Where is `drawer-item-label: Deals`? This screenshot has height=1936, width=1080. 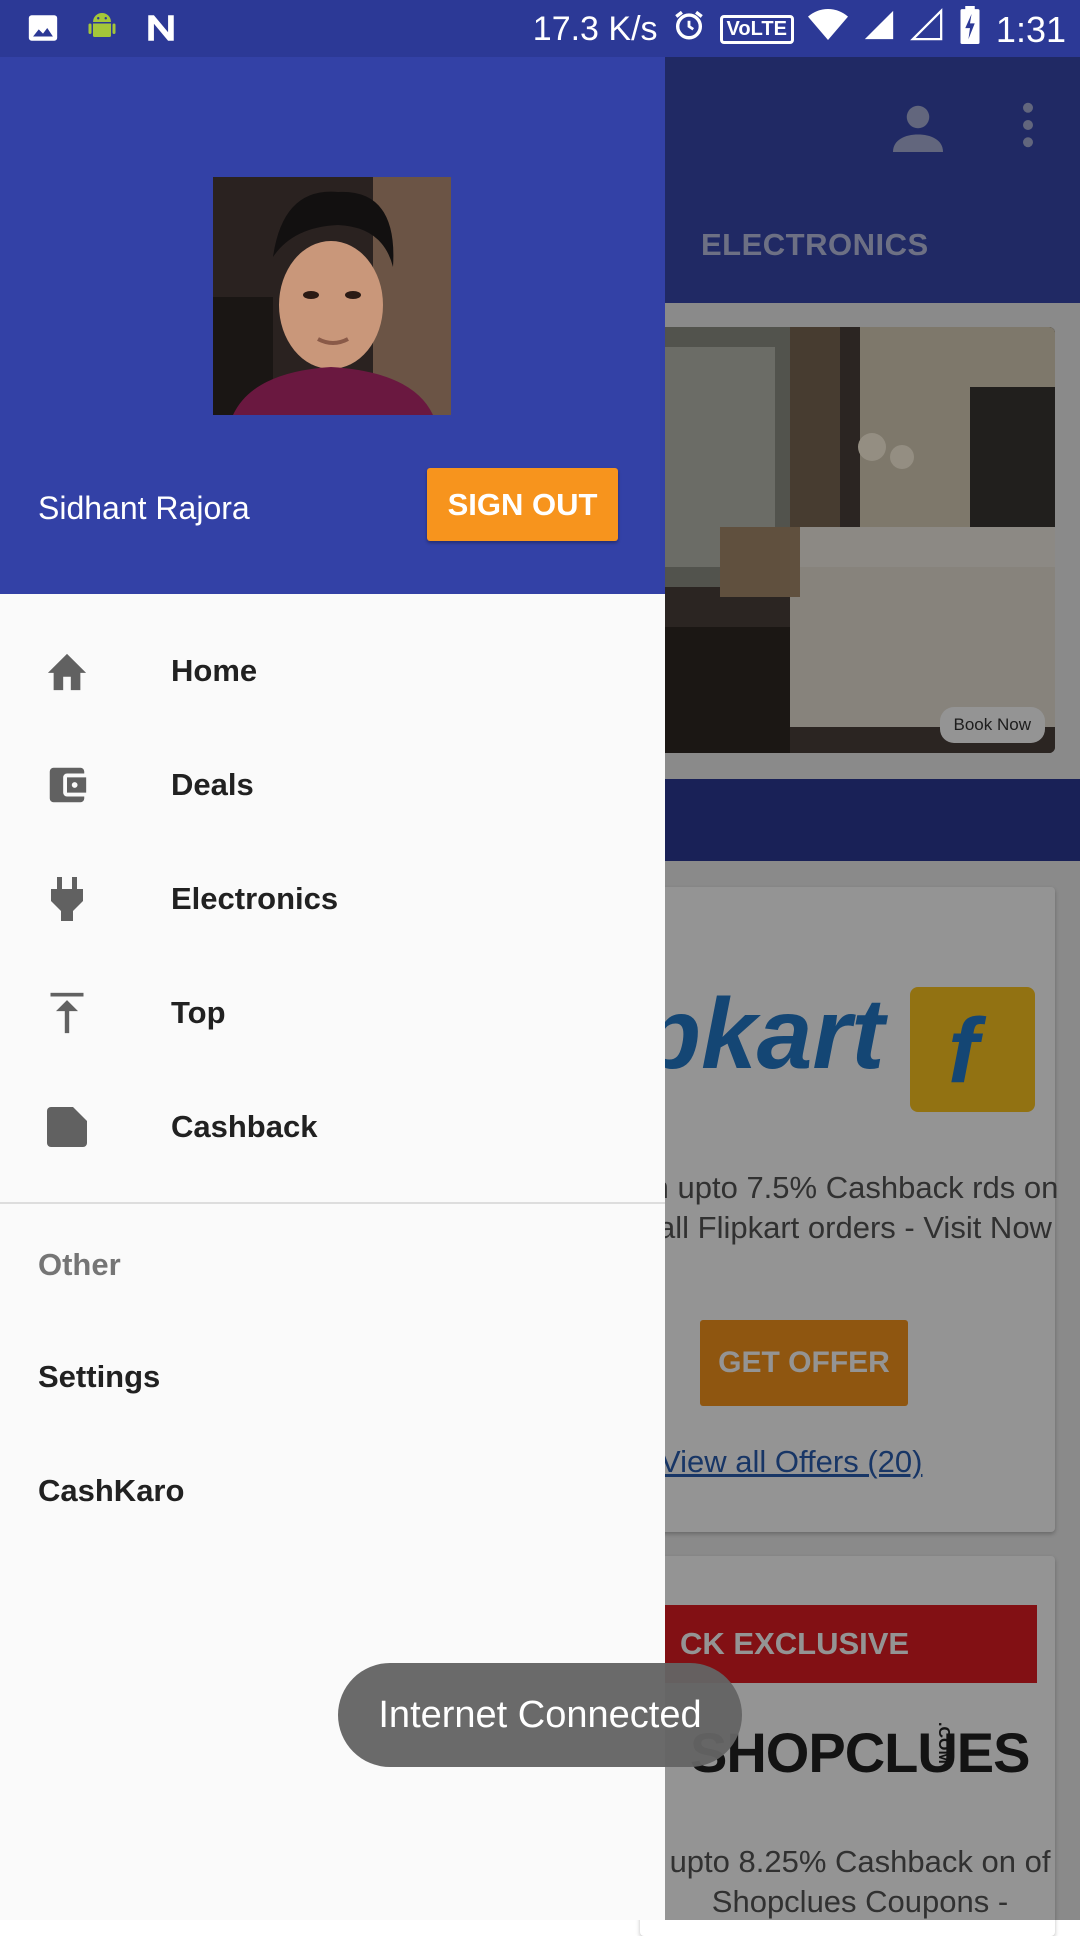
drawer-item-label: Deals is located at coordinates (212, 784).